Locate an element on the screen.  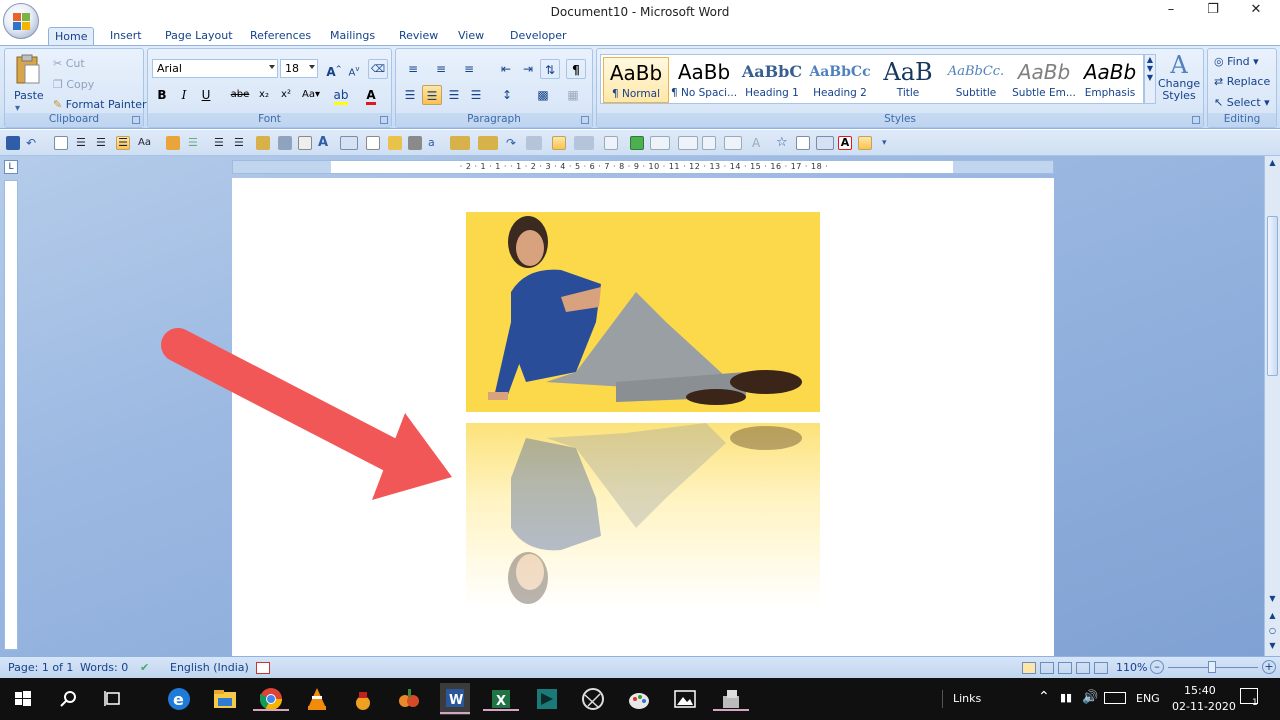
restore-button: ❐ is located at coordinates (1213, 9).